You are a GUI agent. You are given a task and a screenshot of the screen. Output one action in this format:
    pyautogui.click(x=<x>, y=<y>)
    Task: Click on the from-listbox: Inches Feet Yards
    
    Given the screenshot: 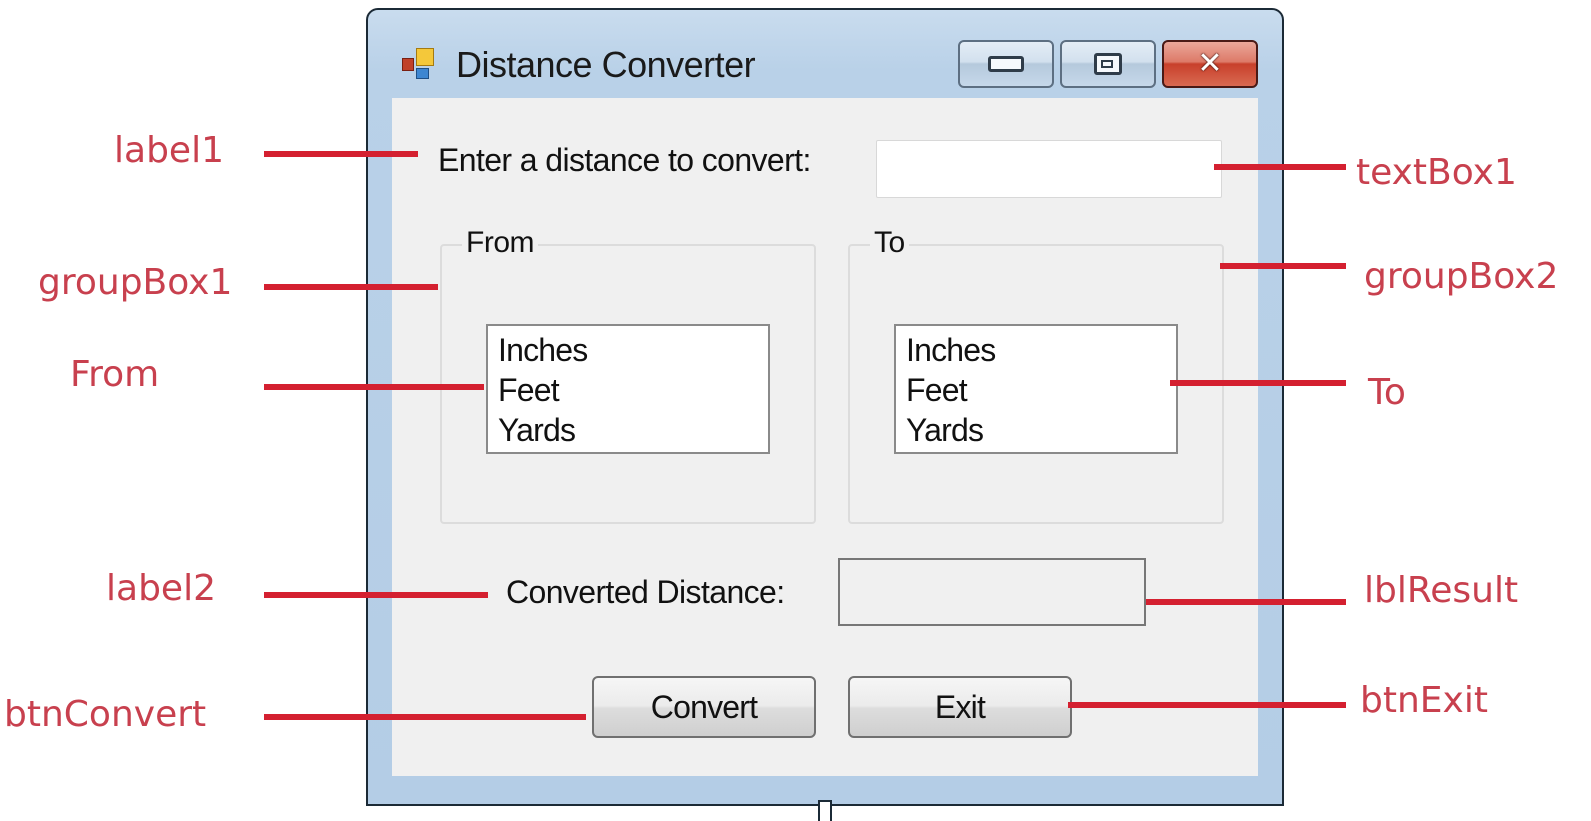 What is the action you would take?
    pyautogui.click(x=628, y=389)
    